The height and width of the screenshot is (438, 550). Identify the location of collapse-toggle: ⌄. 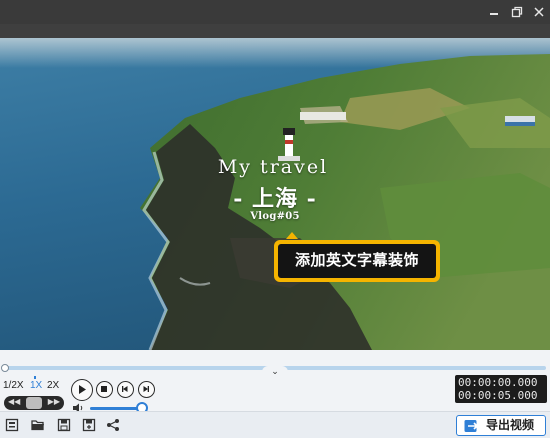
(275, 372).